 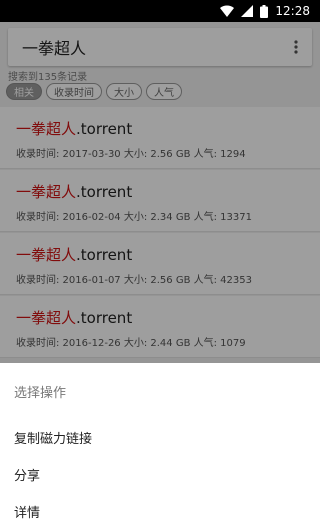 I want to click on status-bar: 12:28, so click(x=160, y=11).